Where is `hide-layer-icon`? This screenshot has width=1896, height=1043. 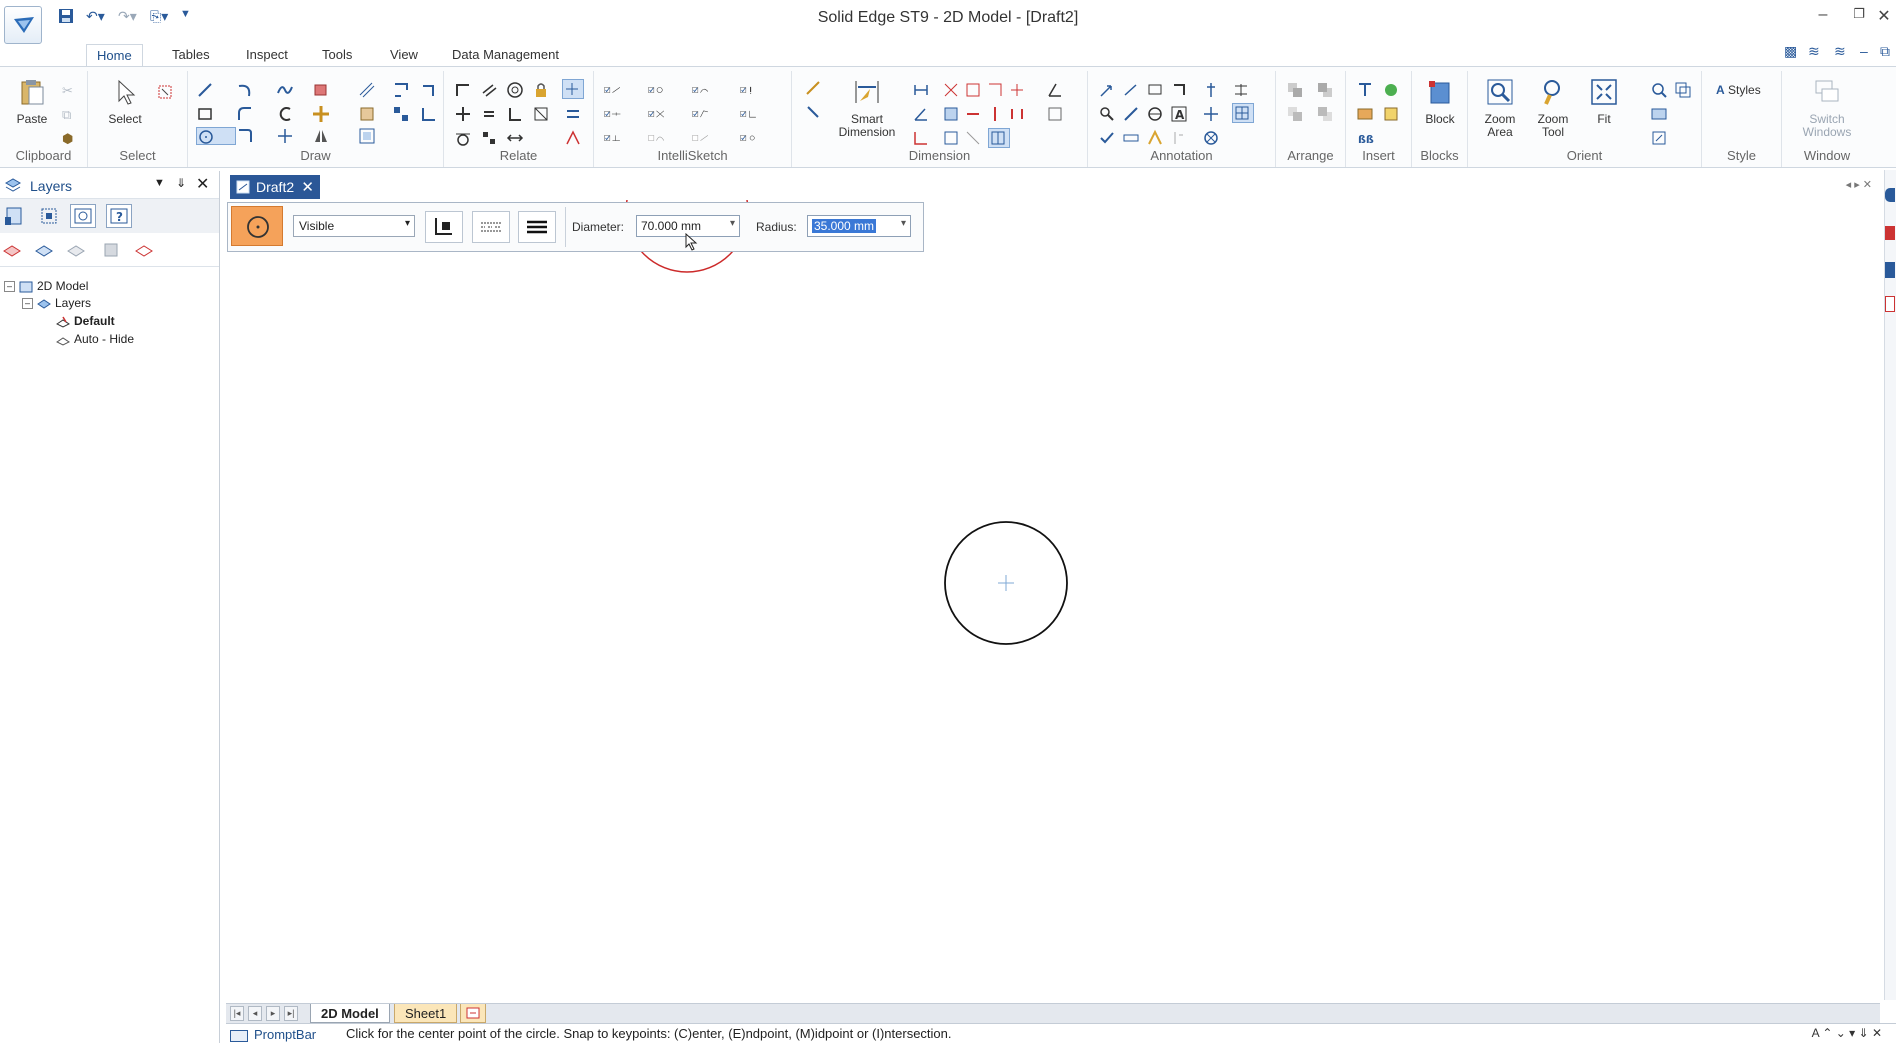 hide-layer-icon is located at coordinates (49, 216).